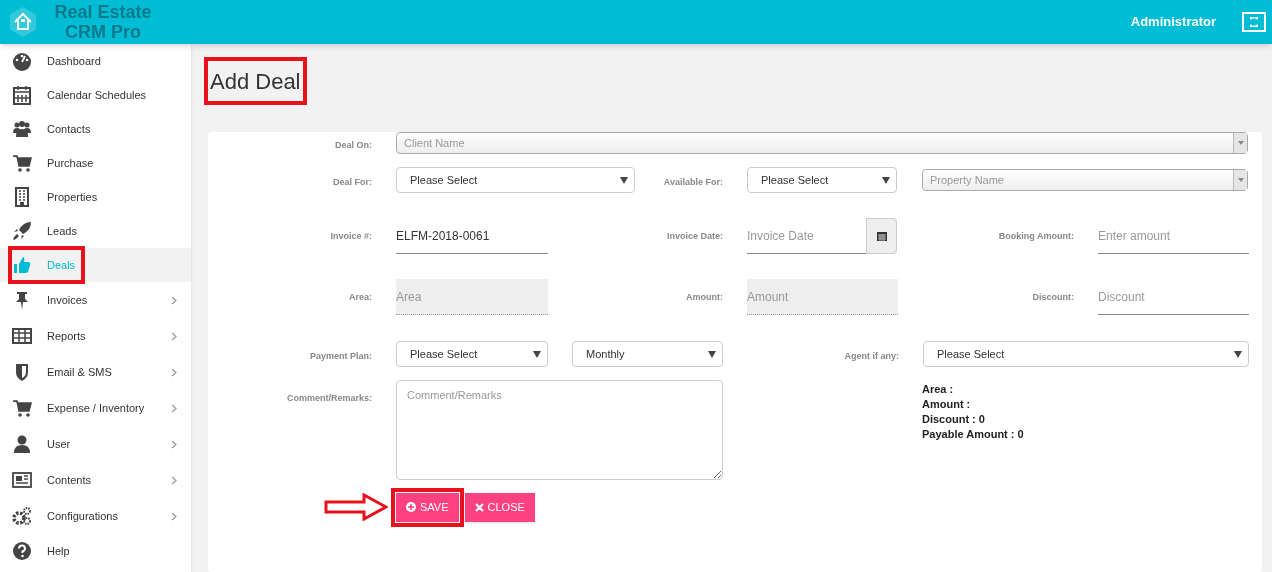 This screenshot has height=572, width=1272. What do you see at coordinates (95, 444) in the screenshot?
I see `sidebar-item: User` at bounding box center [95, 444].